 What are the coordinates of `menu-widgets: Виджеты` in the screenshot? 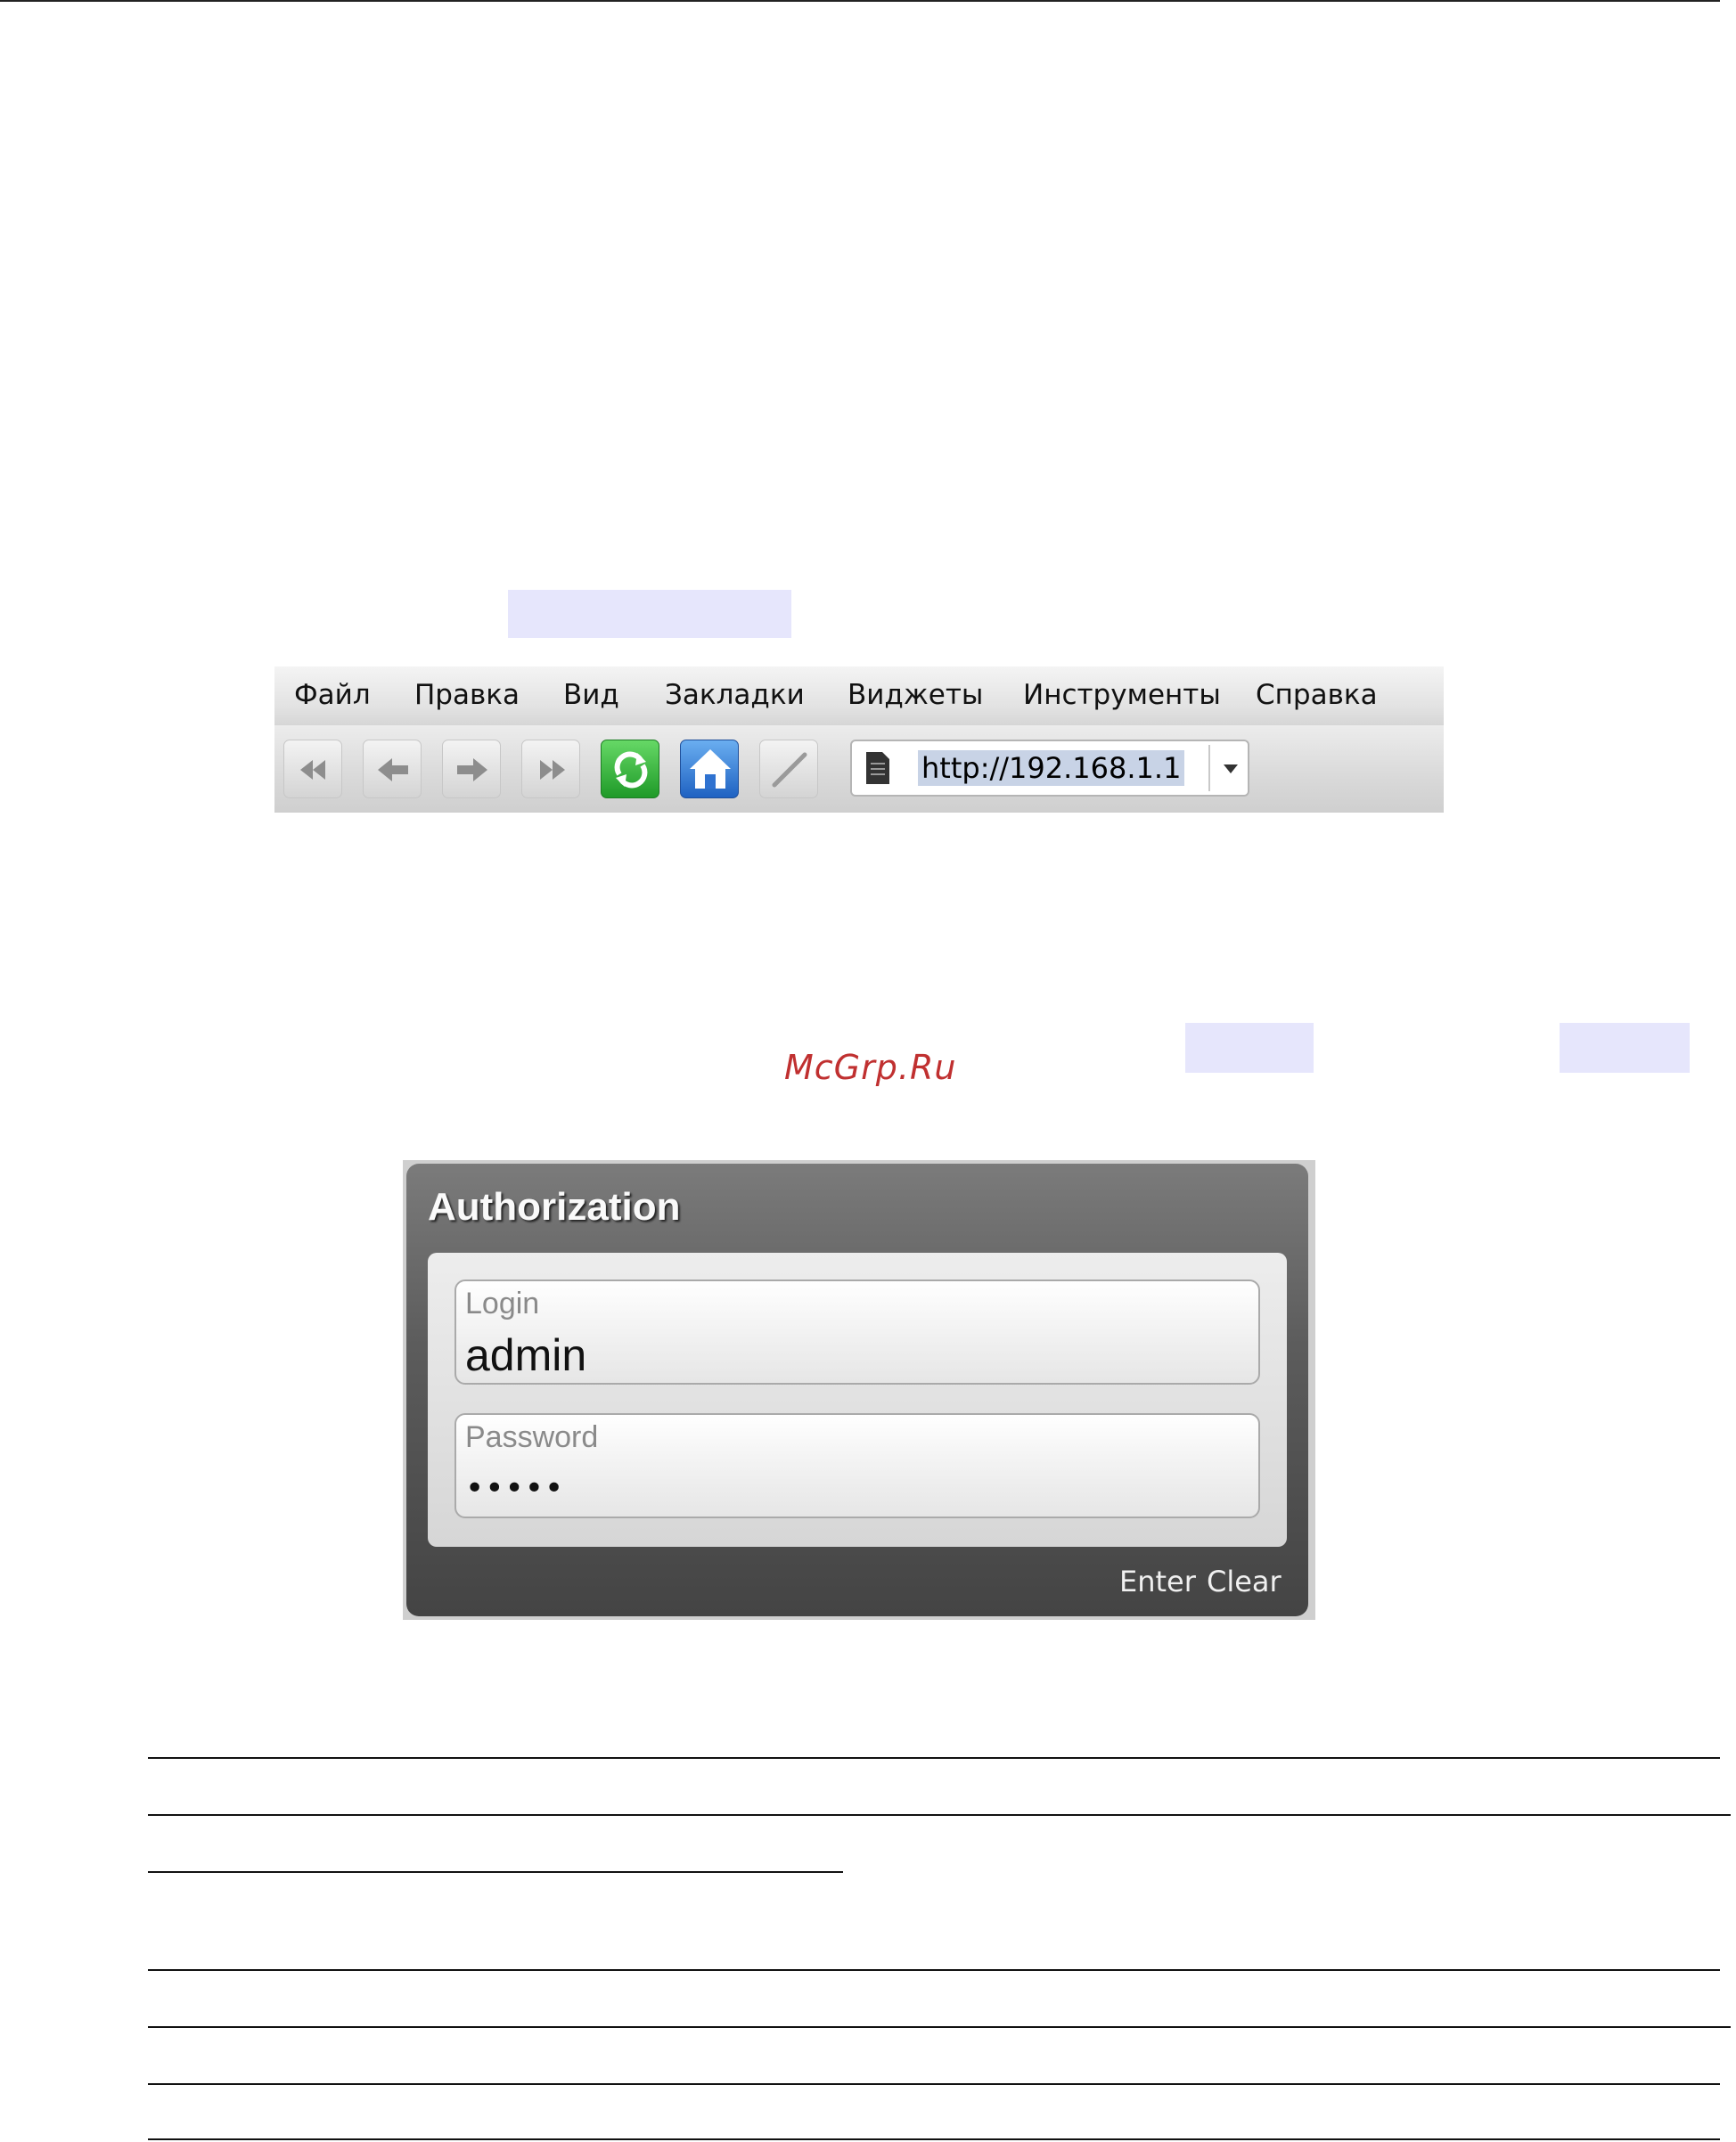 It's located at (916, 695).